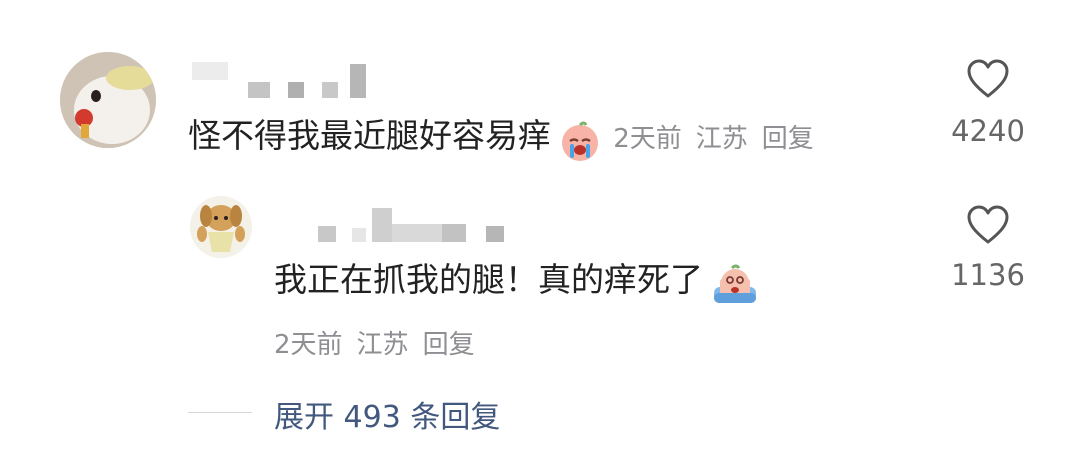 The width and height of the screenshot is (1080, 470). Describe the element at coordinates (788, 139) in the screenshot. I see `comment-reply-button: 回复` at that location.